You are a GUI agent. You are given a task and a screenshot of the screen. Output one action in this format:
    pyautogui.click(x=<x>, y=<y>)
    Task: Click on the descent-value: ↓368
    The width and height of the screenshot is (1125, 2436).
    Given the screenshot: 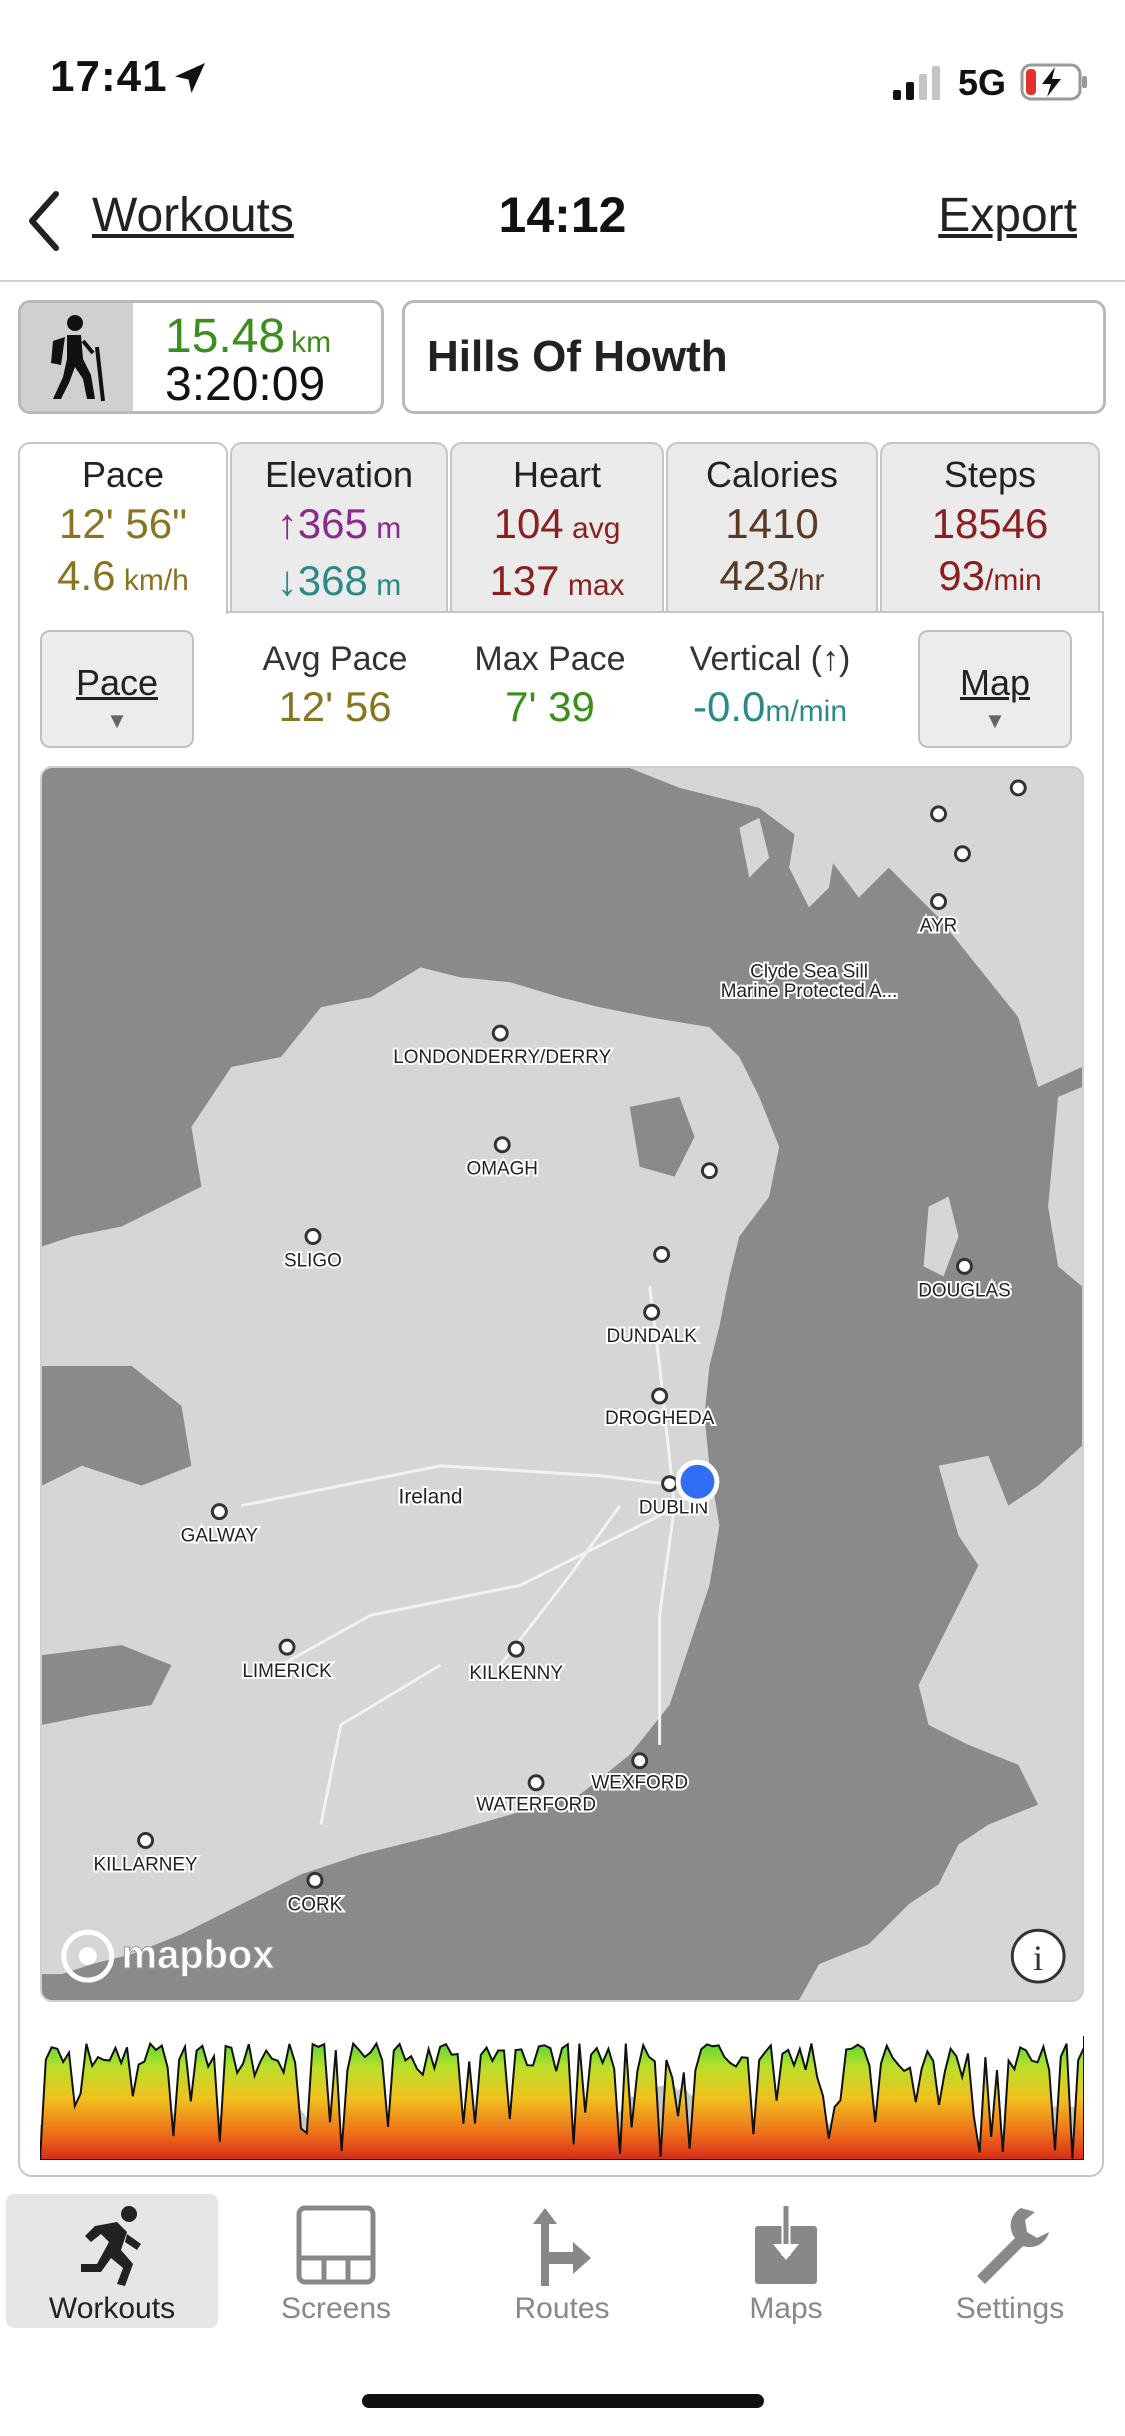 What is the action you would take?
    pyautogui.click(x=322, y=580)
    